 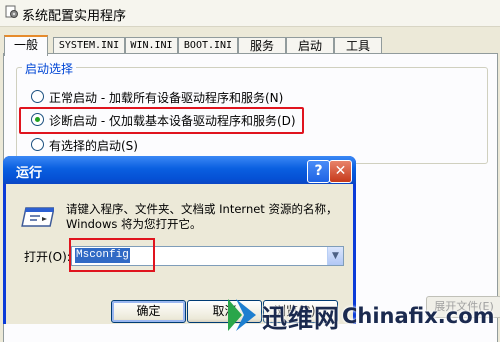 I want to click on watermark-brand-cn: 迅维网, so click(x=301, y=318).